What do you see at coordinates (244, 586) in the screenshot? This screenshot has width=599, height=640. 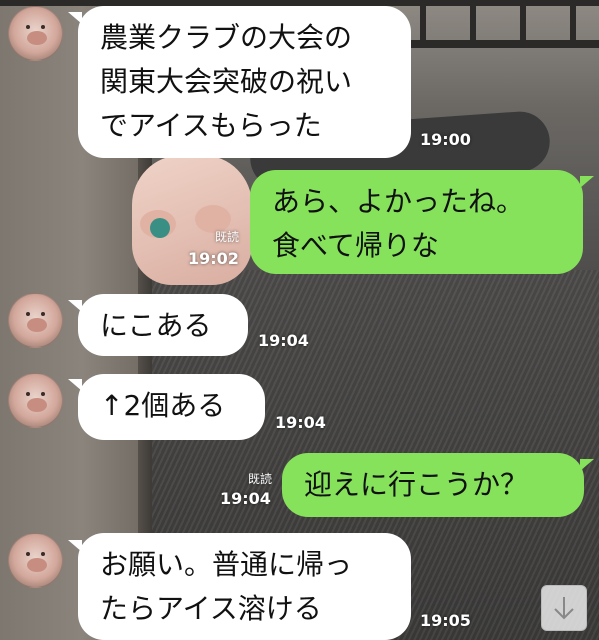 I see `message-bubble-incoming: お願い。普通に帰っ たらアイス溶ける` at bounding box center [244, 586].